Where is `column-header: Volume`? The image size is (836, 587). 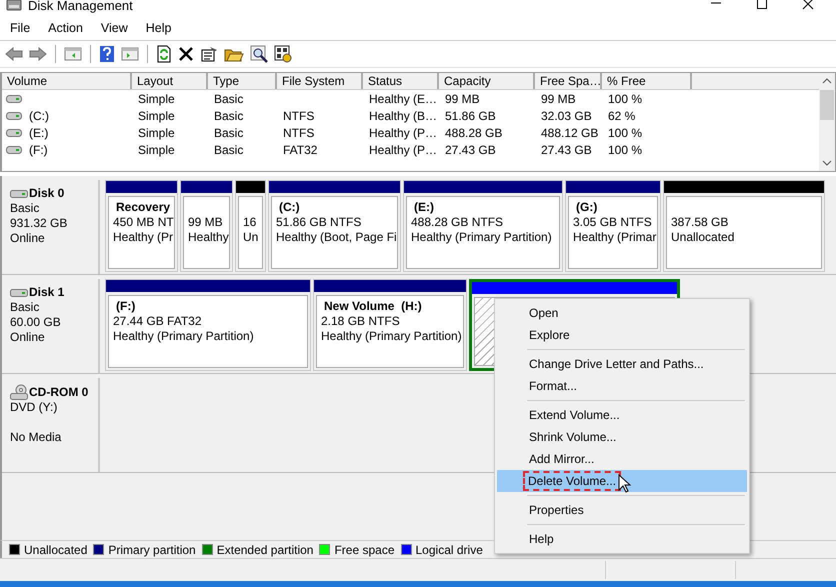
column-header: Volume is located at coordinates (67, 81).